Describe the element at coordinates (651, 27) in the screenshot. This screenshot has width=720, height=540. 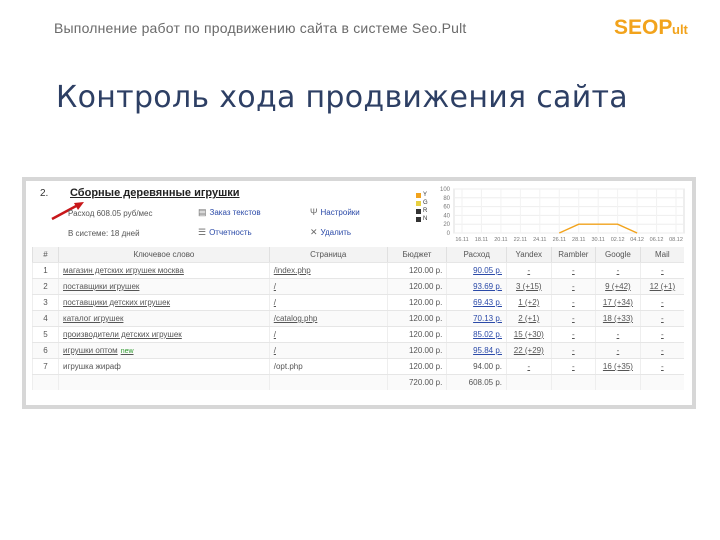
I see `seopult-logo: SEOP ult` at that location.